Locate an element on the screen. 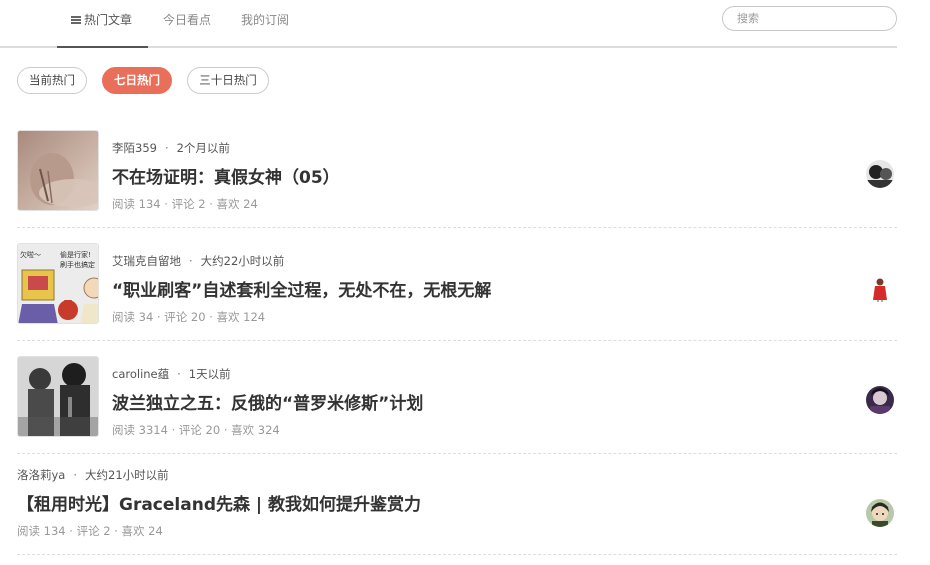  publish-time: 2个月以前 is located at coordinates (203, 148).